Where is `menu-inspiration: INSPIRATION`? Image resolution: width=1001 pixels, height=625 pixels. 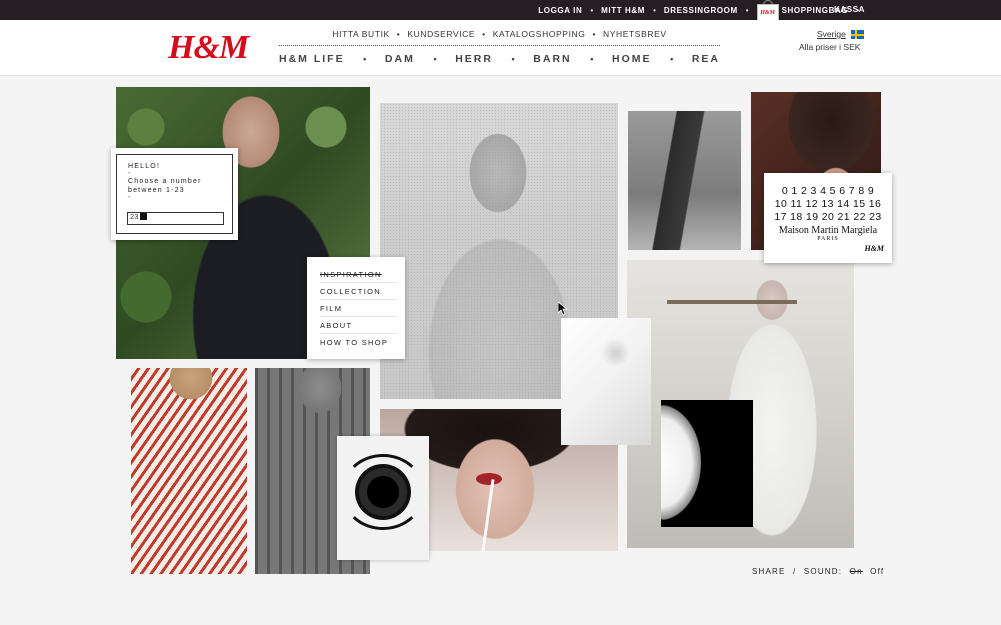 menu-inspiration: INSPIRATION is located at coordinates (358, 274).